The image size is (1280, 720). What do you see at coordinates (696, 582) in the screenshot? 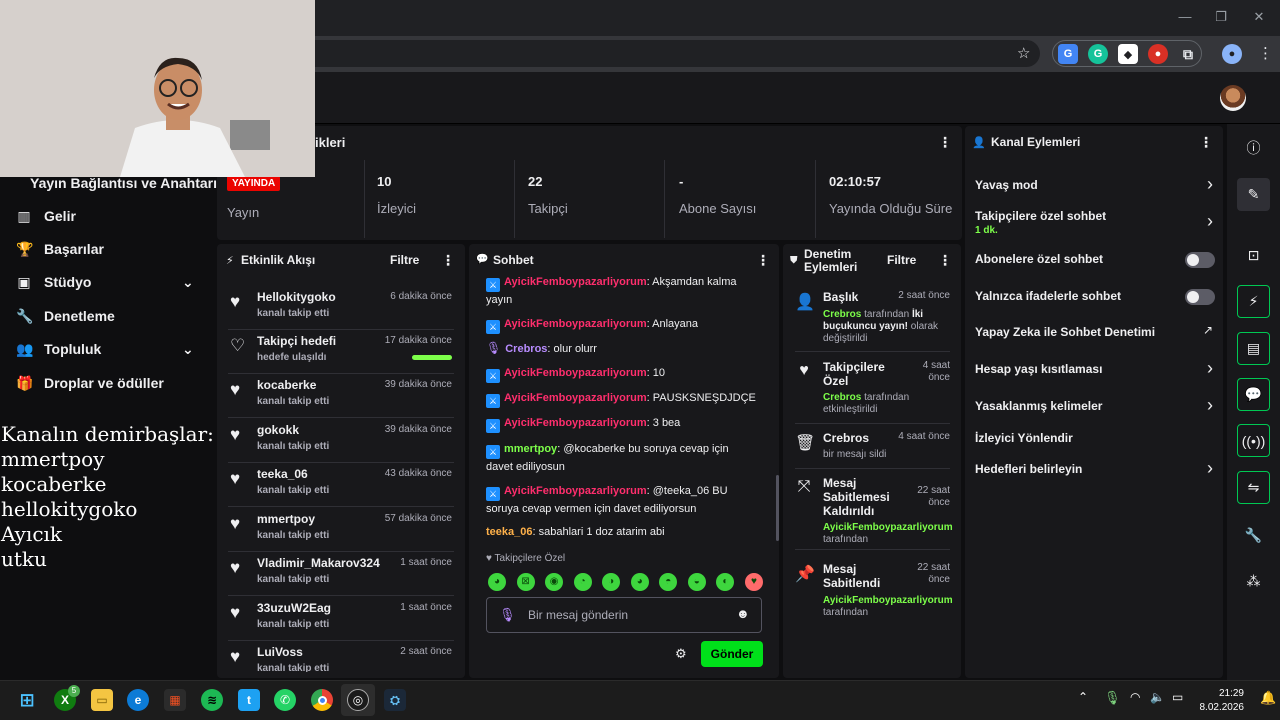
I see `emote-icon: ◒` at bounding box center [696, 582].